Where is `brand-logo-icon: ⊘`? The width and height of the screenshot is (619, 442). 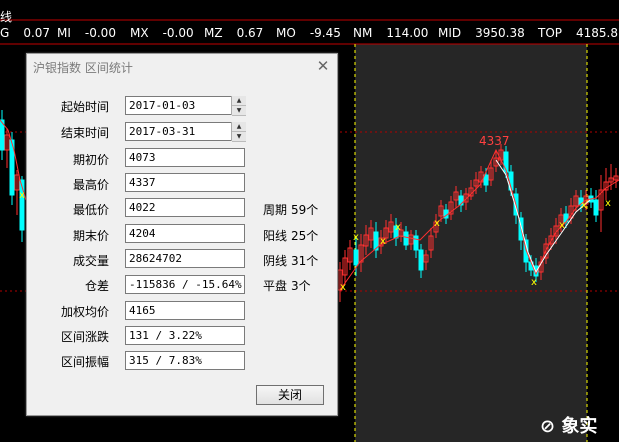 brand-logo-icon: ⊘ is located at coordinates (548, 426).